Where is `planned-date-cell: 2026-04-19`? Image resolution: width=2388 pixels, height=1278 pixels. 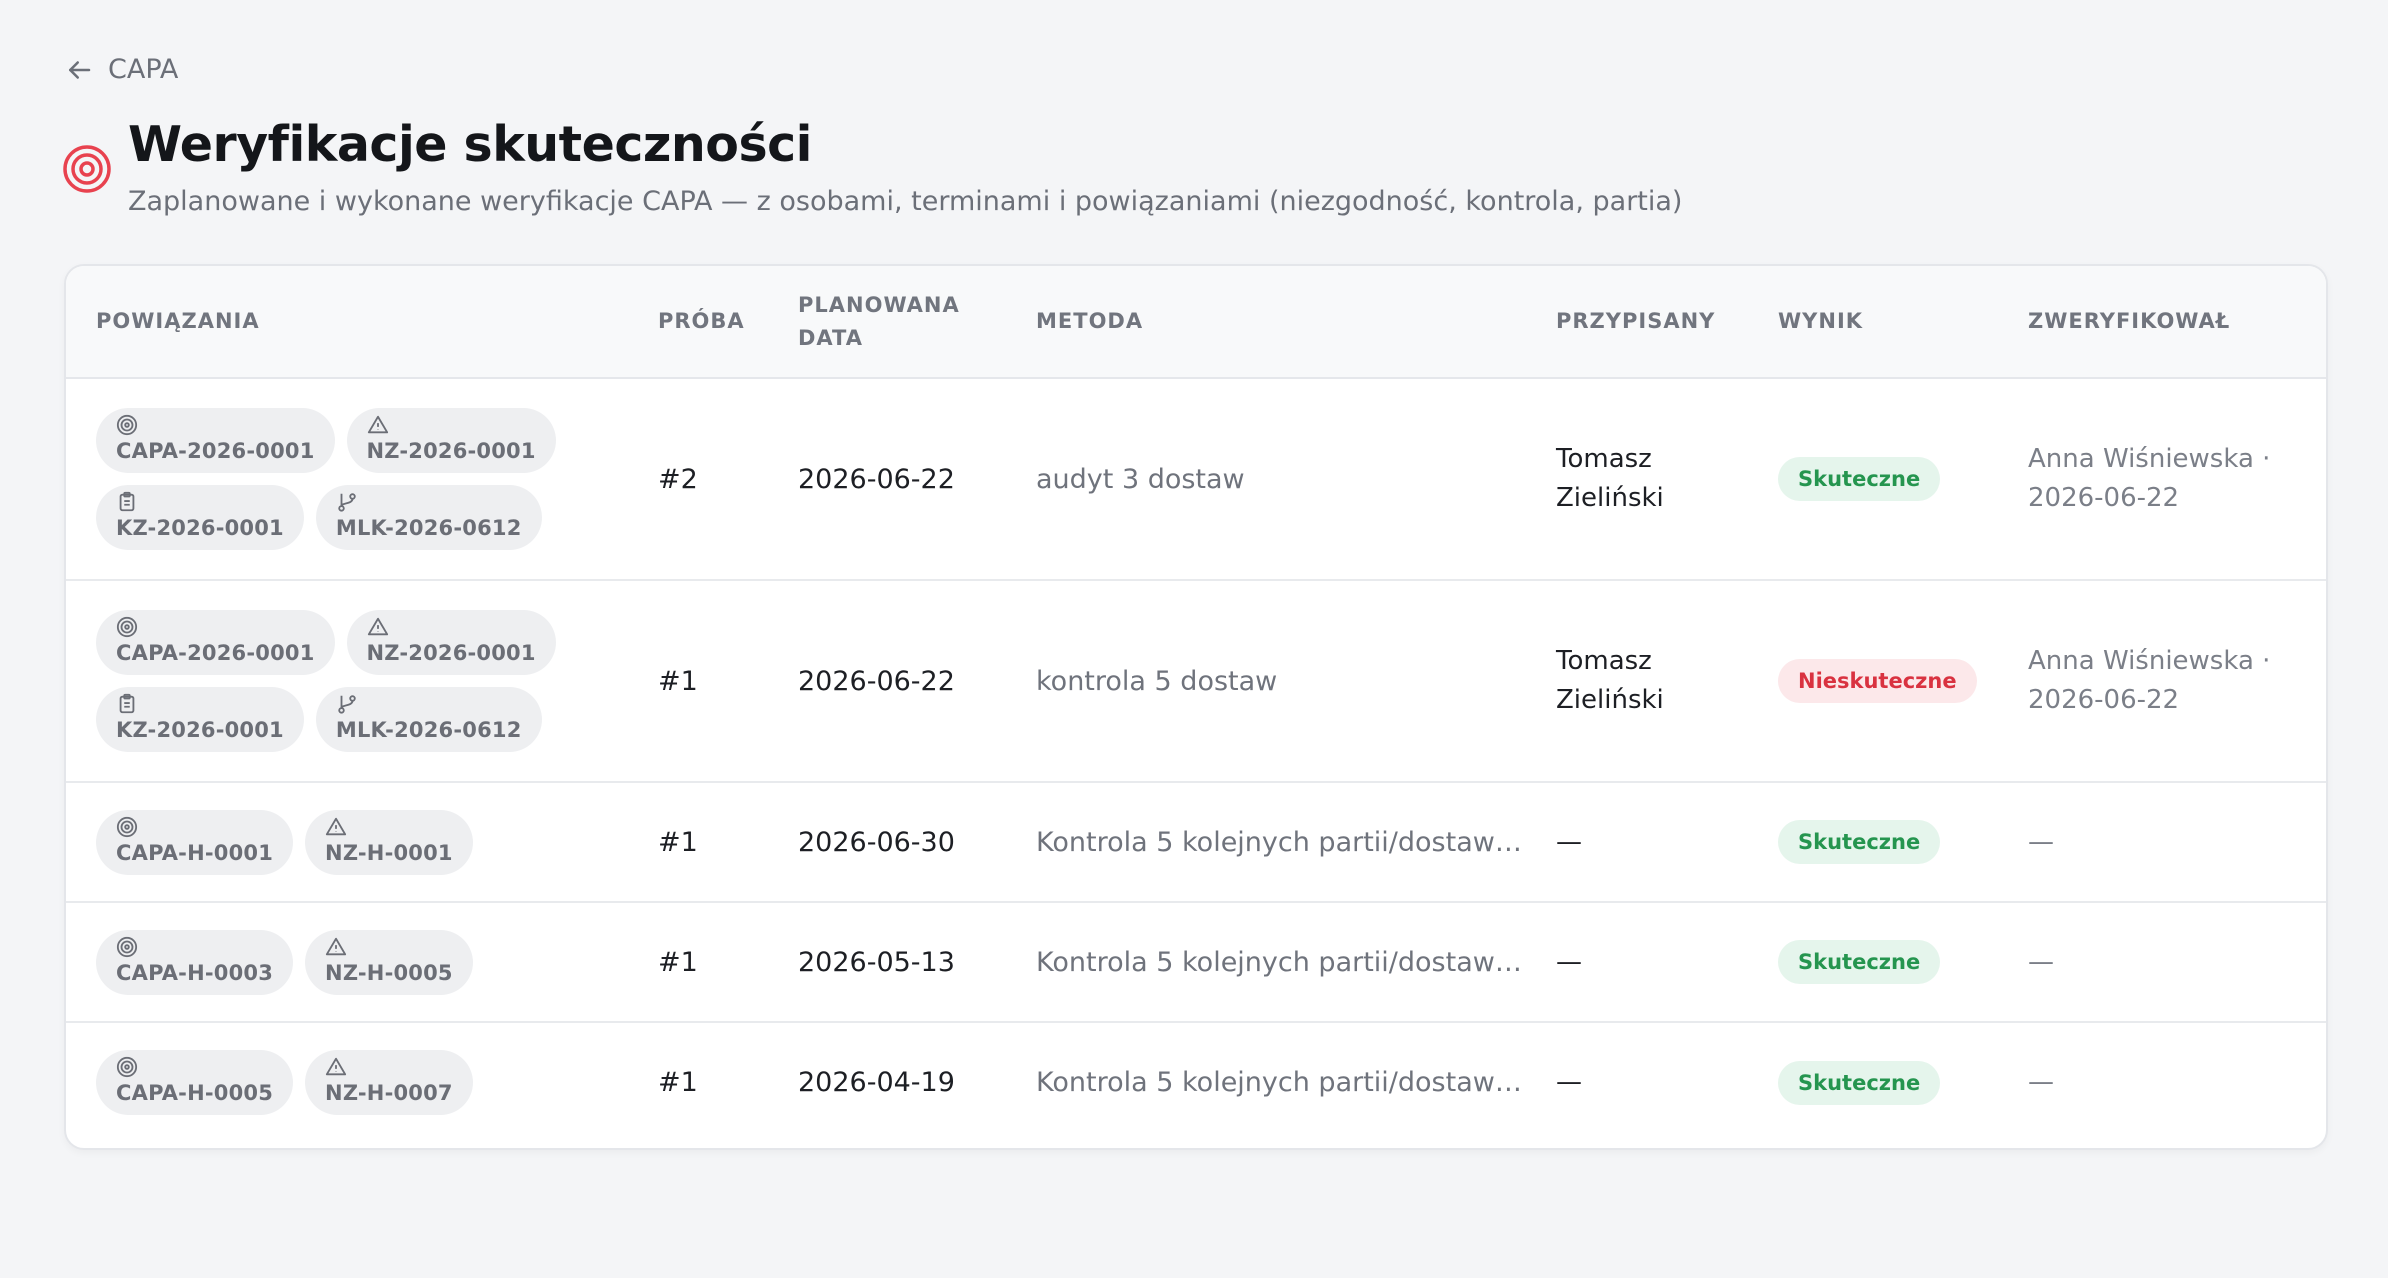
planned-date-cell: 2026-04-19 is located at coordinates (876, 1082).